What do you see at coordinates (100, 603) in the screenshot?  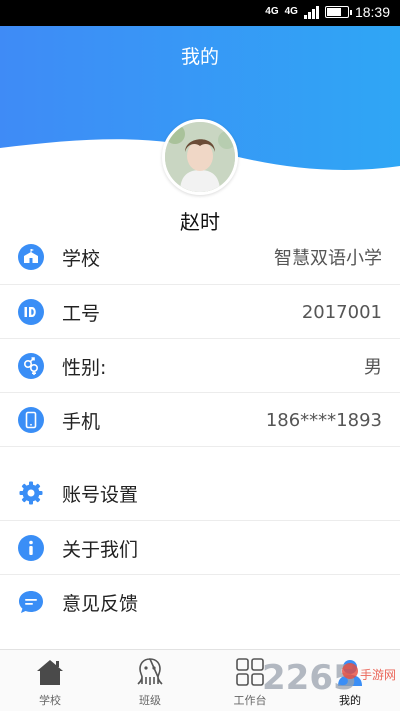 I see `menu-label: 意见反馈` at bounding box center [100, 603].